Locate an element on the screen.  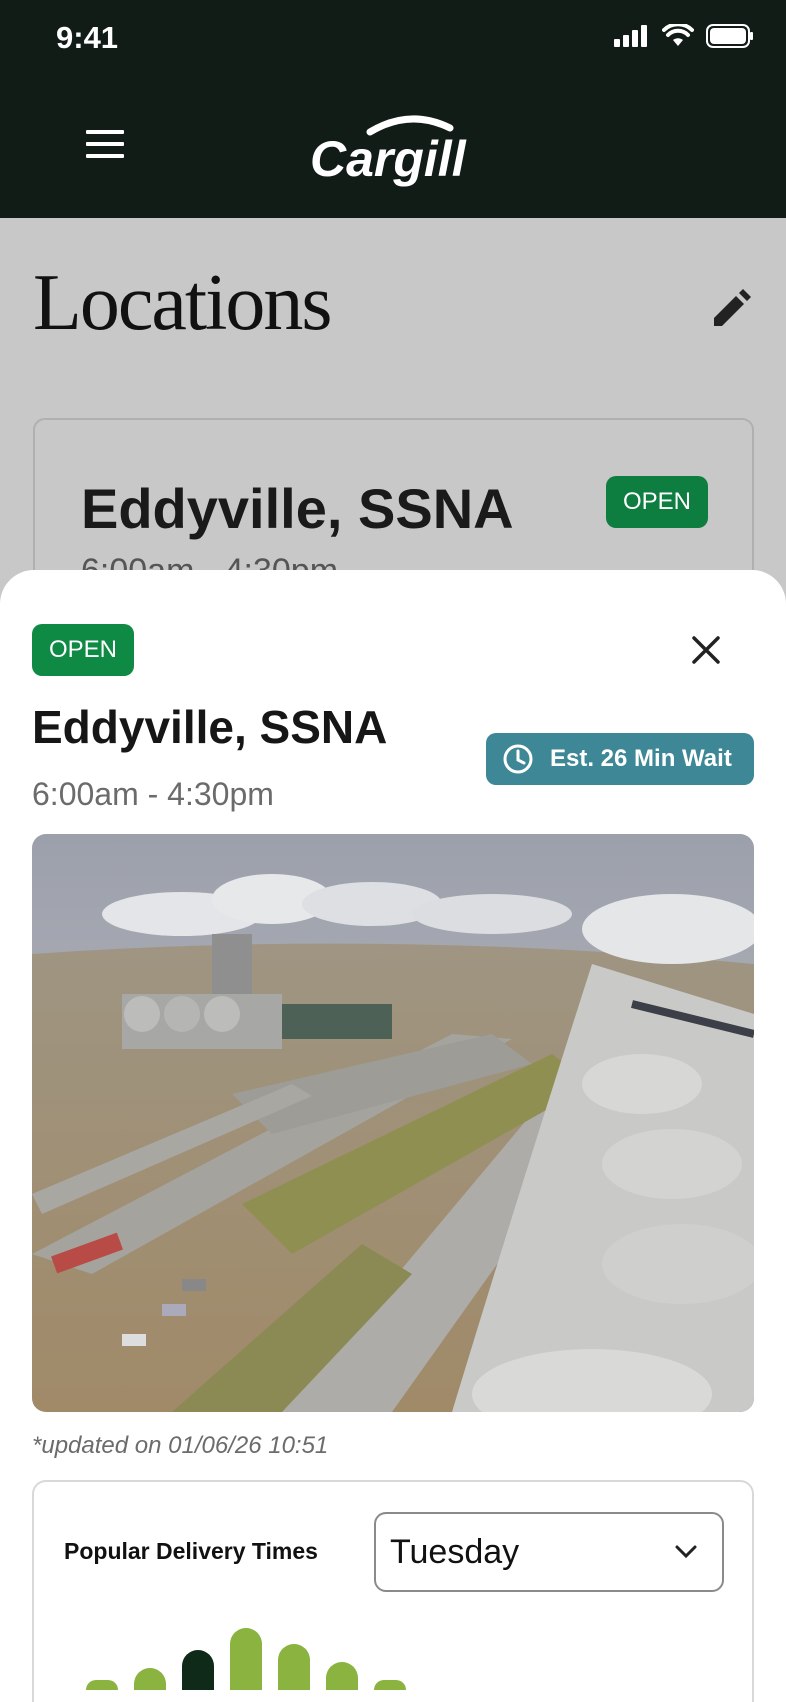
chevron-down-icon is located at coordinates (686, 1552).